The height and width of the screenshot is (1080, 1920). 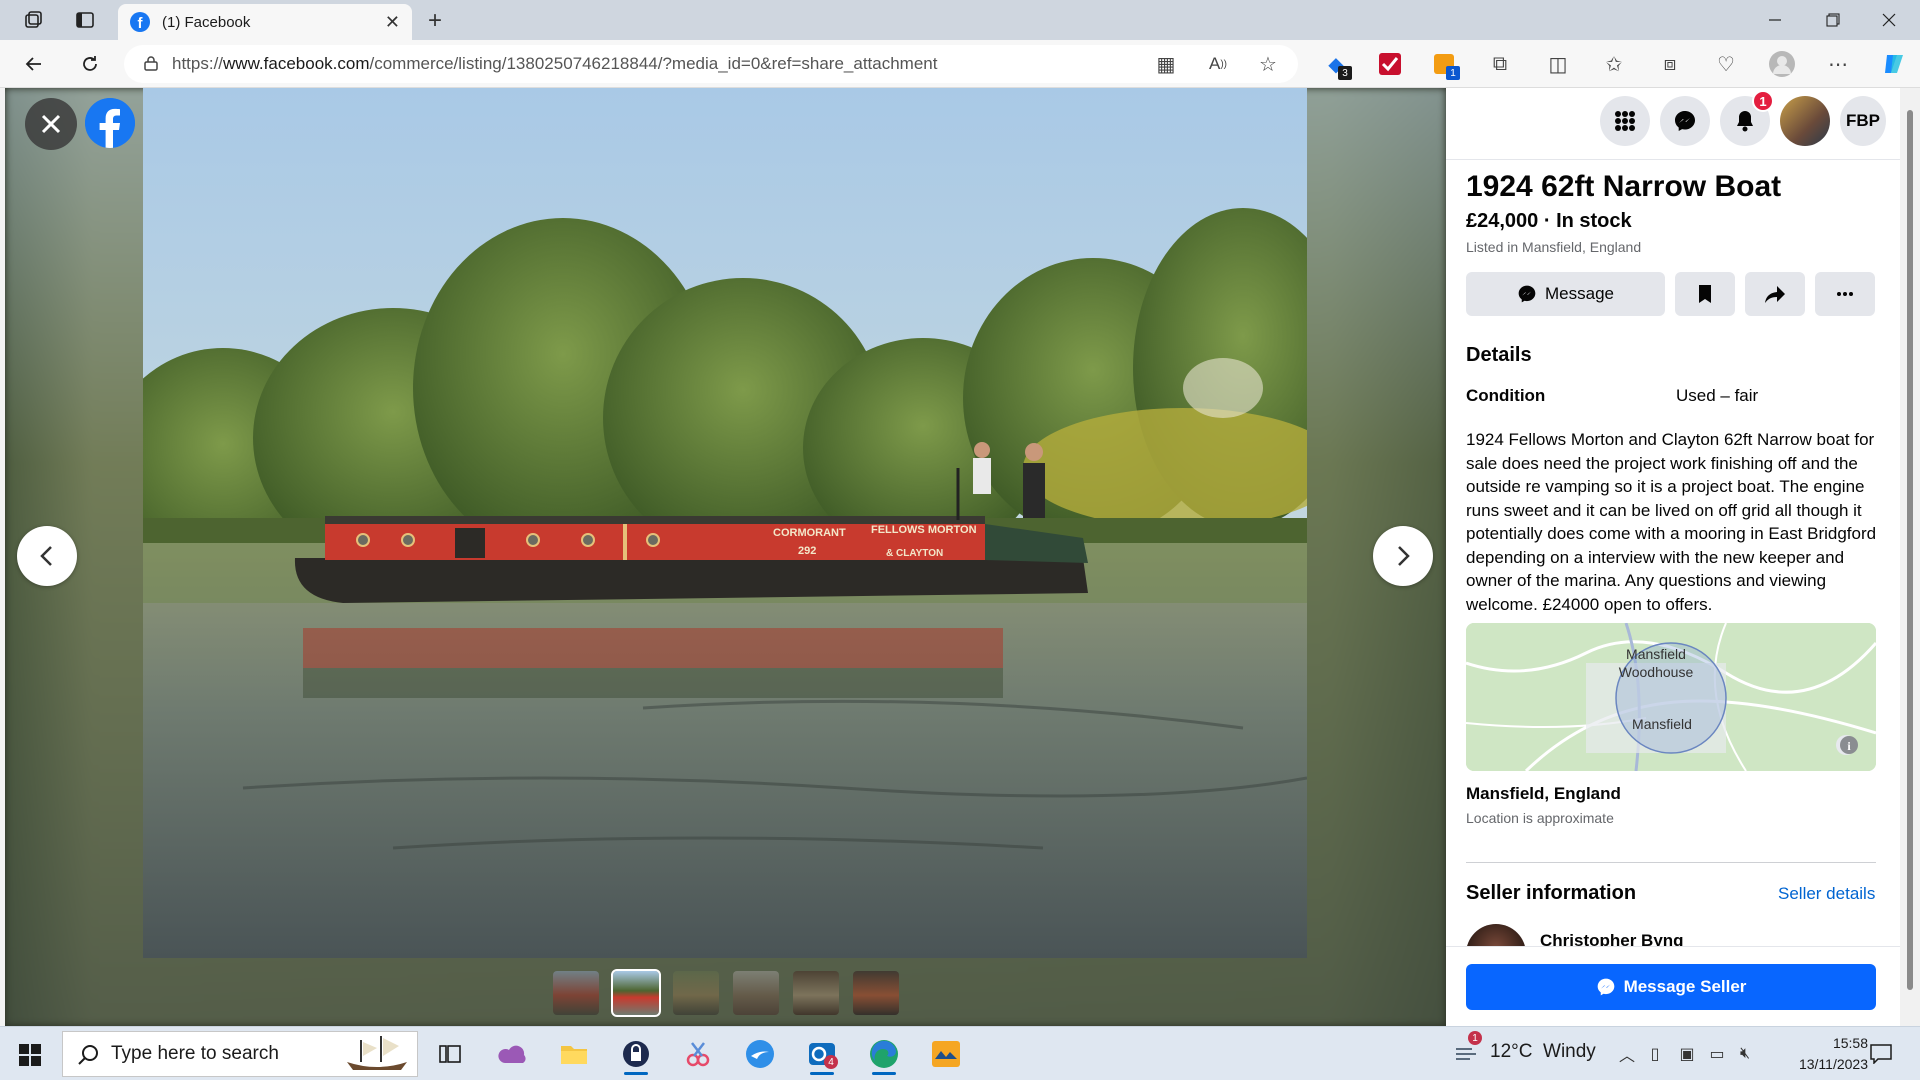 I want to click on ellipsis-icon, so click(x=1845, y=294).